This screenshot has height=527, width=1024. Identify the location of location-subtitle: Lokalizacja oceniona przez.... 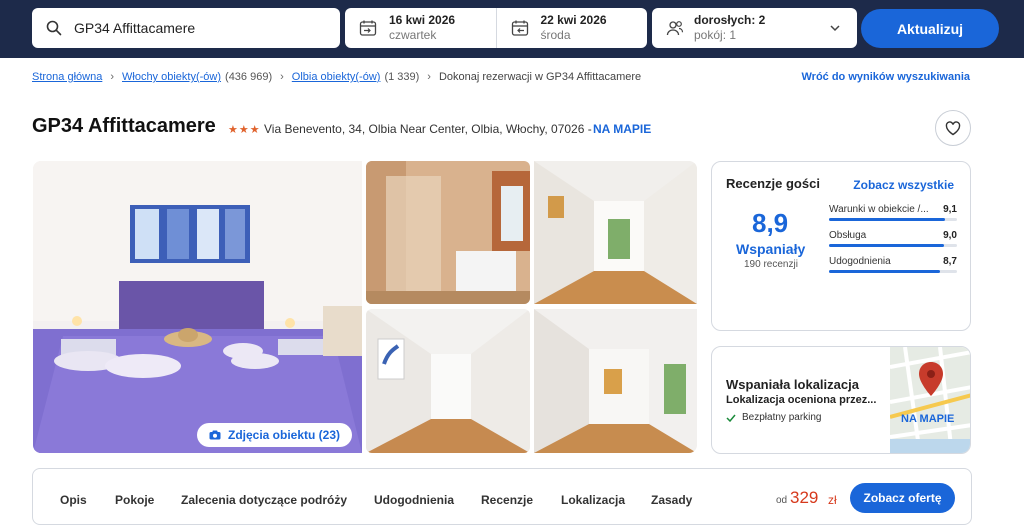
(801, 400).